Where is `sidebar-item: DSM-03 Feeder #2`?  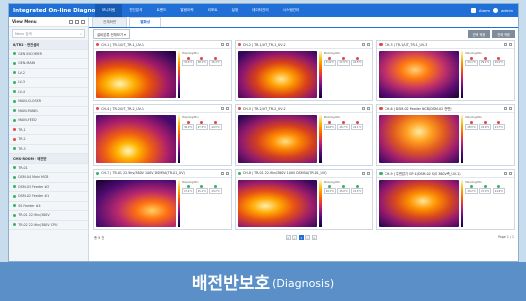
sidebar-item: DSM-03 Feeder #2 is located at coordinates (48, 187).